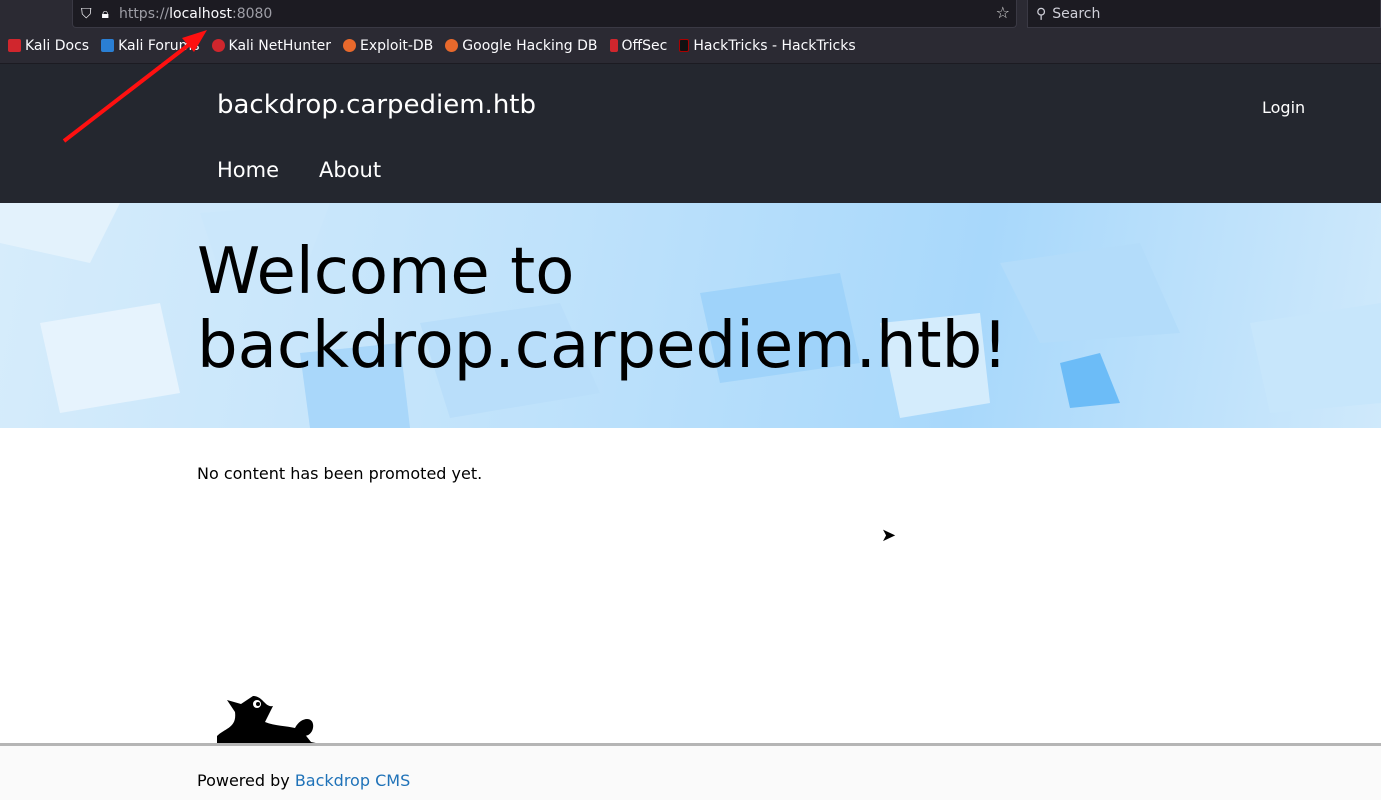  Describe the element at coordinates (684, 45) in the screenshot. I see `hacktricks-icon` at that location.